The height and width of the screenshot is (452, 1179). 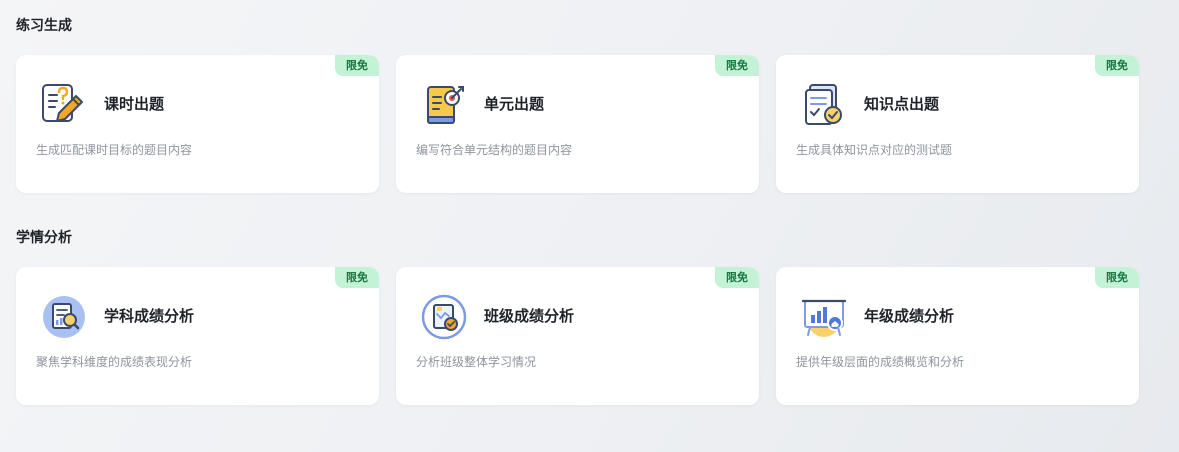 I want to click on card-title: 班级成绩分析, so click(x=529, y=316).